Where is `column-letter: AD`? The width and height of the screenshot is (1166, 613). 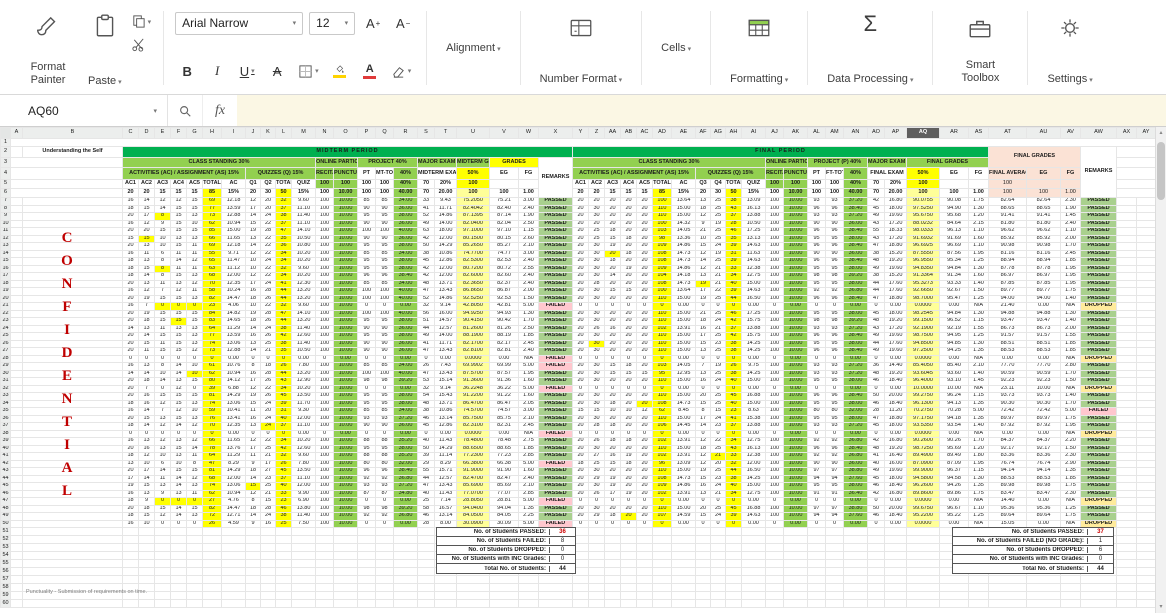
column-letter: AD is located at coordinates (662, 133).